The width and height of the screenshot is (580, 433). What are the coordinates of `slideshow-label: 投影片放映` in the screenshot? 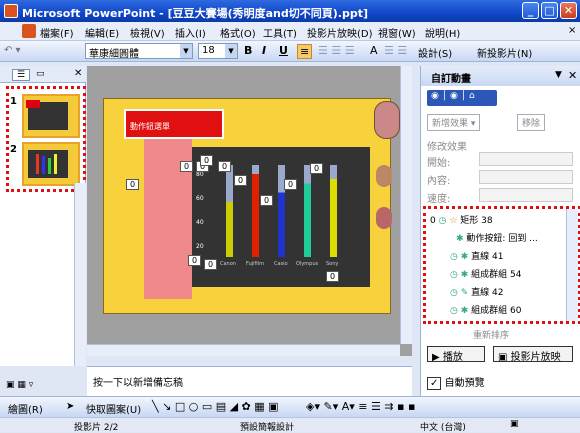 It's located at (535, 357).